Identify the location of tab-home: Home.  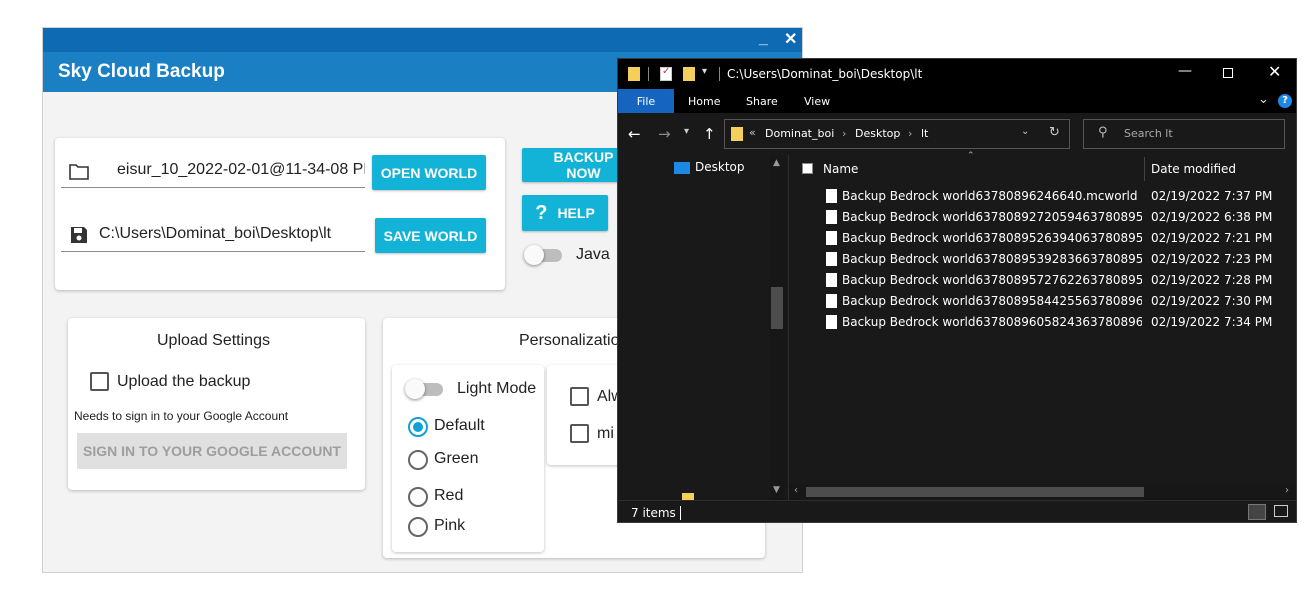
(704, 101).